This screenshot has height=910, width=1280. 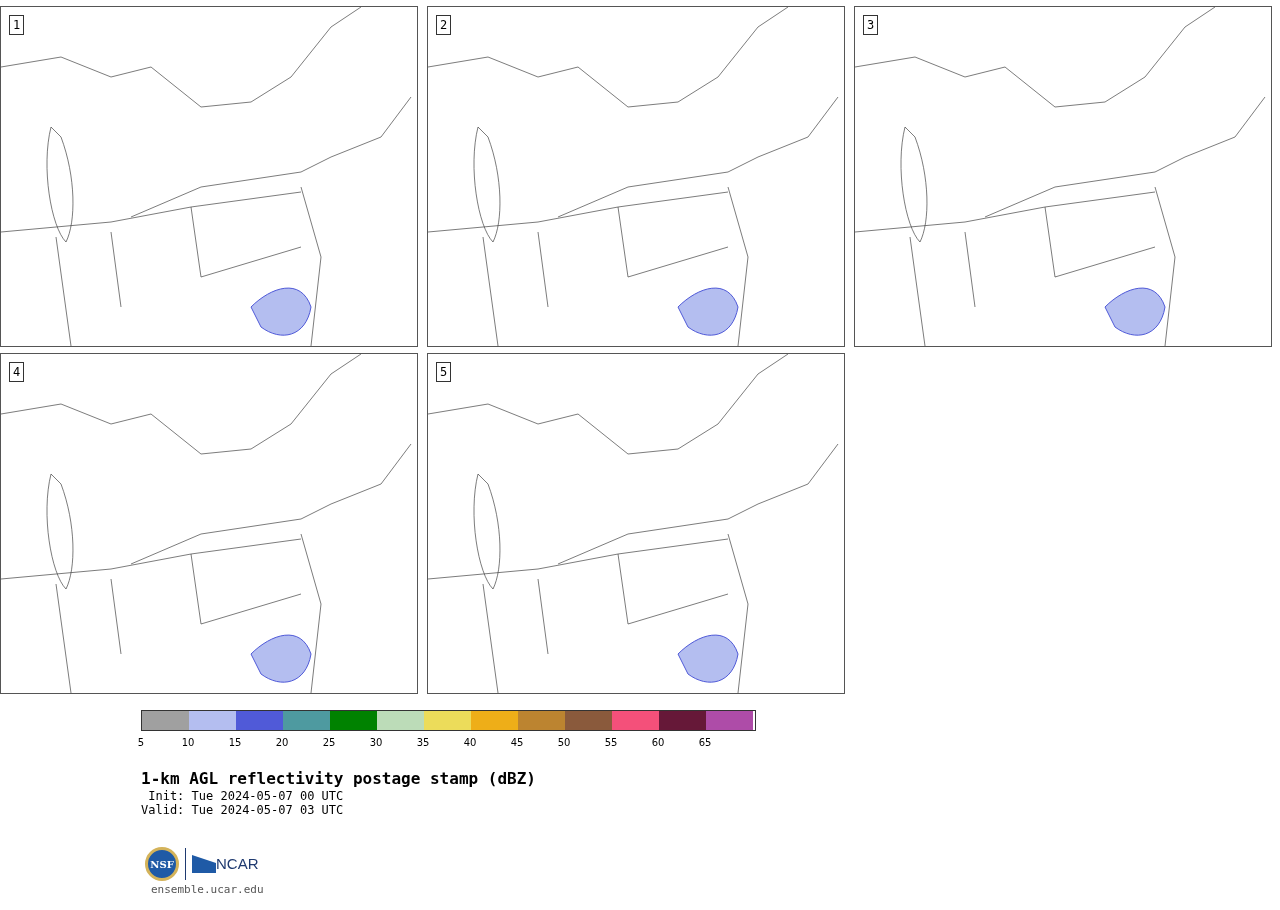 What do you see at coordinates (339, 779) in the screenshot?
I see `chart-title: 1-km AGL reflectivity postage stamp (dBZ)` at bounding box center [339, 779].